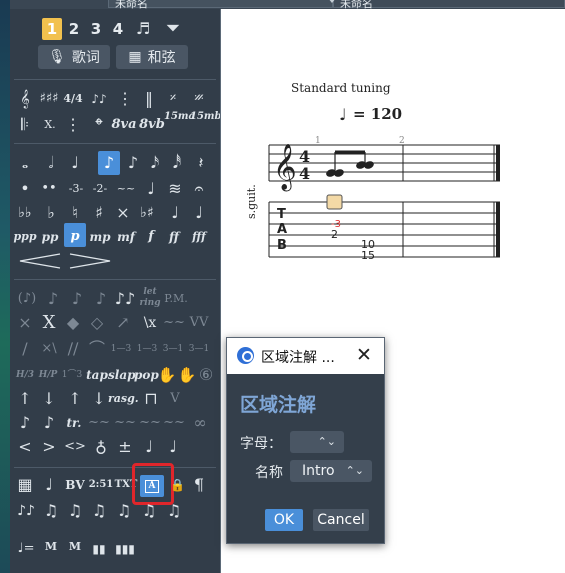 The height and width of the screenshot is (573, 565). What do you see at coordinates (99, 549) in the screenshot?
I see `volume-bars-icon: ▮▮` at bounding box center [99, 549].